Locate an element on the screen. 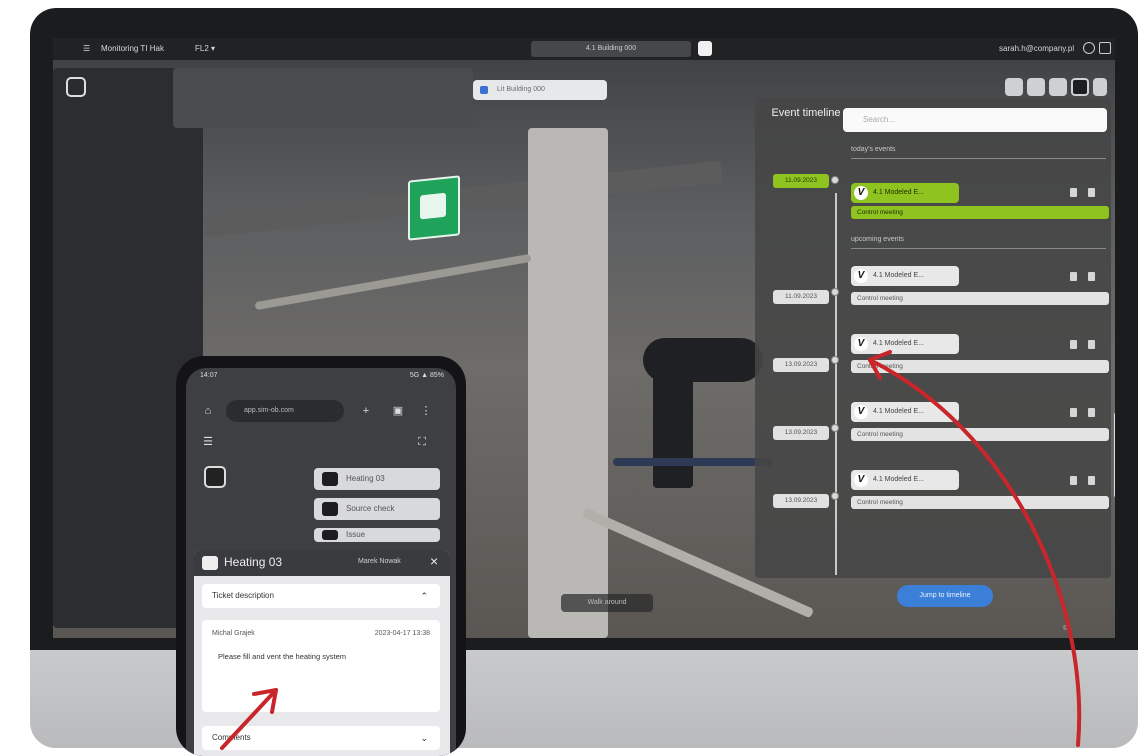 This screenshot has height=756, width=1146. red-arrow-curve is located at coordinates (975, 552).